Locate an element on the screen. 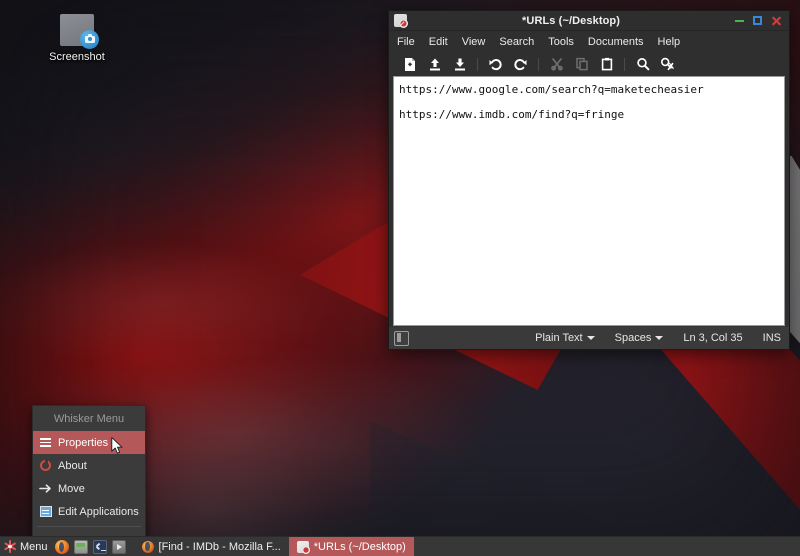  whisker-menu-star-icon is located at coordinates (10, 546).